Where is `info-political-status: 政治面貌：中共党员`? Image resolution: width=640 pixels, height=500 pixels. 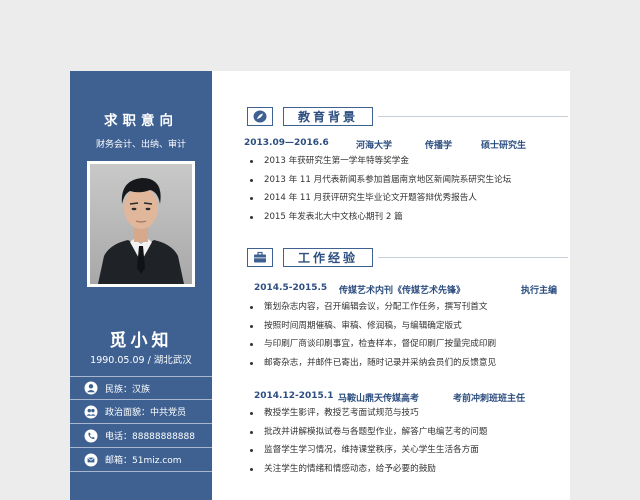
info-political-status: 政治面貌：中共党员 is located at coordinates (141, 412).